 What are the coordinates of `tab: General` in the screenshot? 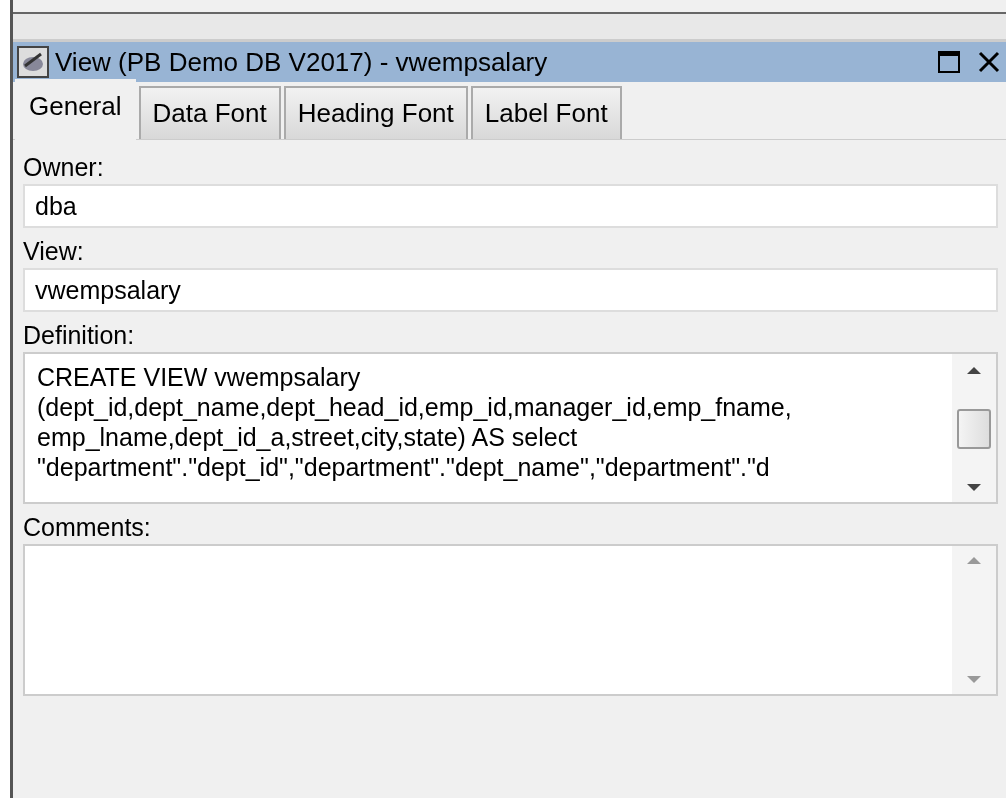 It's located at (75, 109).